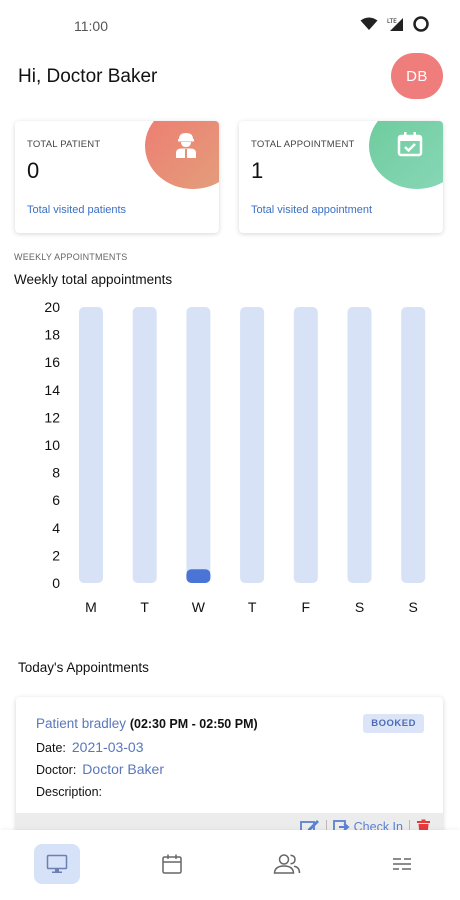 This screenshot has height=900, width=460. Describe the element at coordinates (56, 583) in the screenshot. I see `y-tick-label: 0` at that location.